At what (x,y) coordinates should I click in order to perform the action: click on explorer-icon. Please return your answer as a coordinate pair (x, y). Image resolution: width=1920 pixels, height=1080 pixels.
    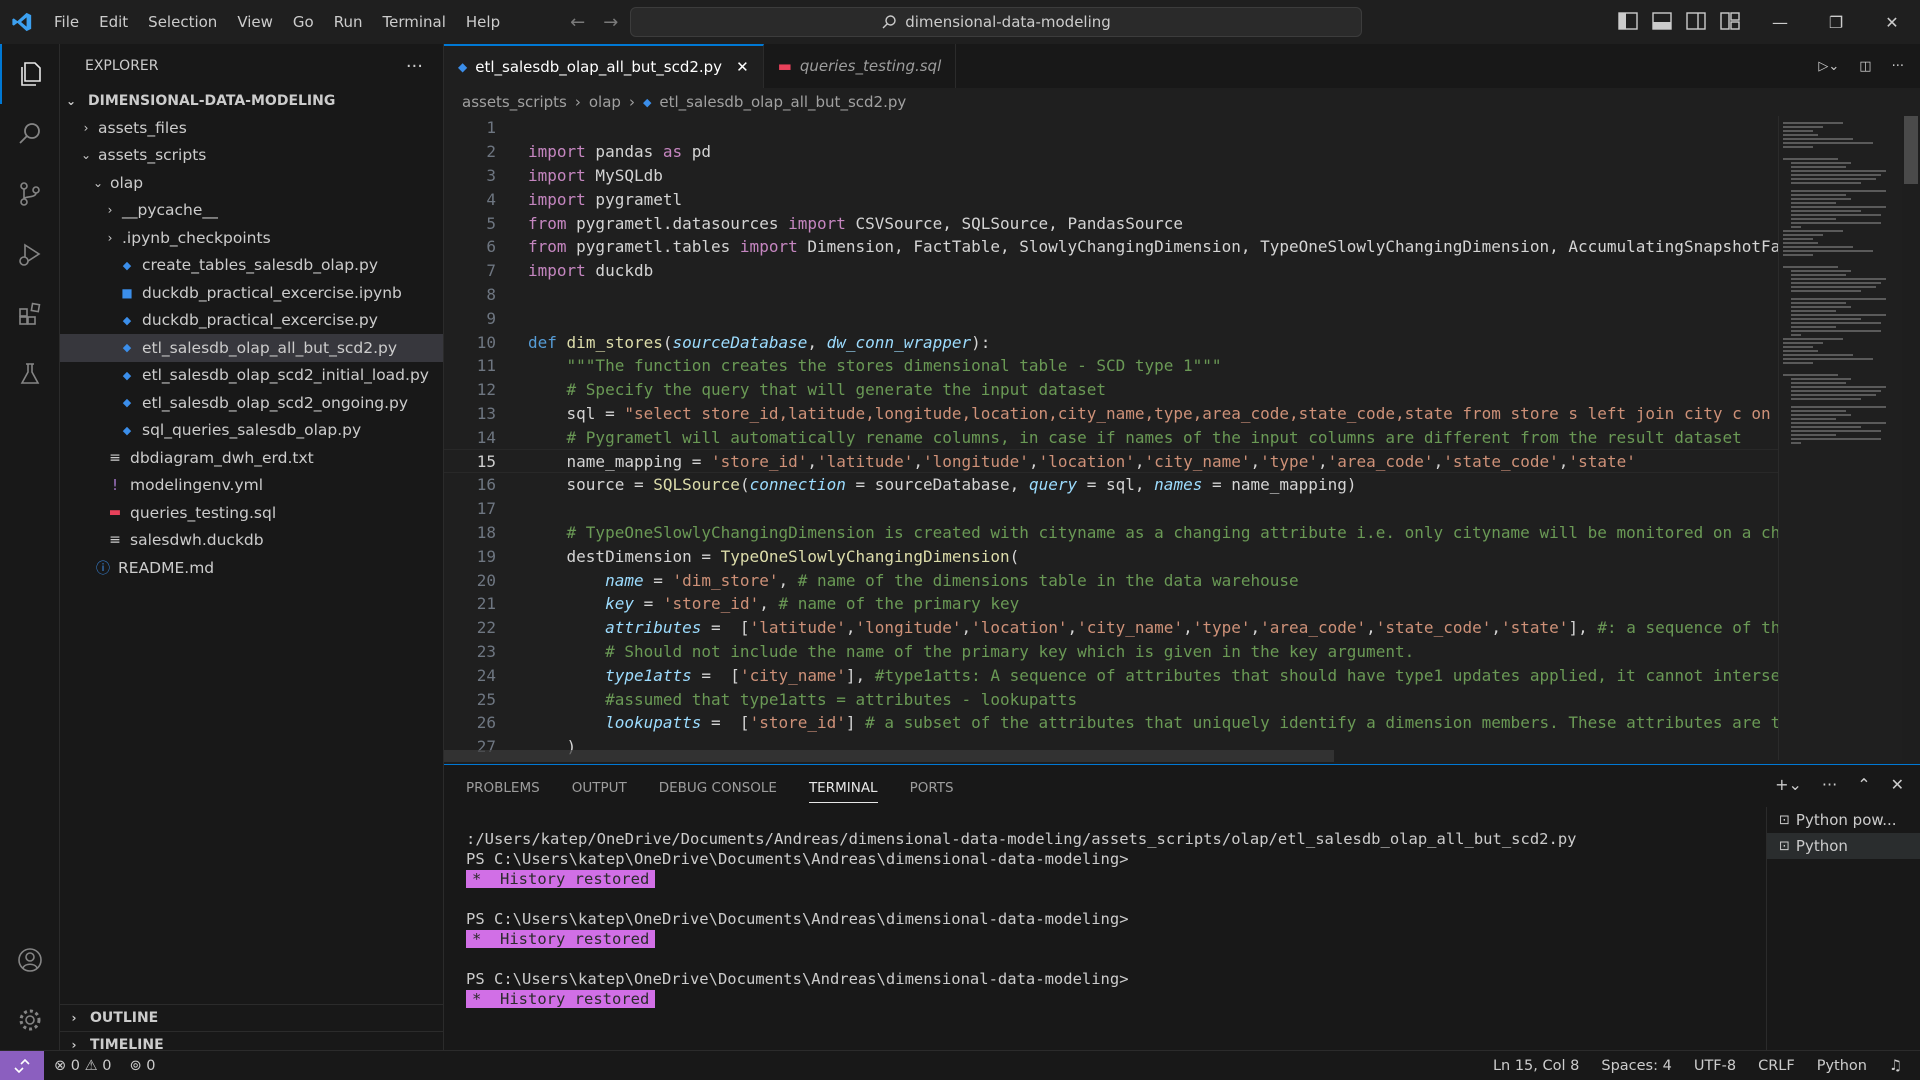
    Looking at the image, I should click on (30, 74).